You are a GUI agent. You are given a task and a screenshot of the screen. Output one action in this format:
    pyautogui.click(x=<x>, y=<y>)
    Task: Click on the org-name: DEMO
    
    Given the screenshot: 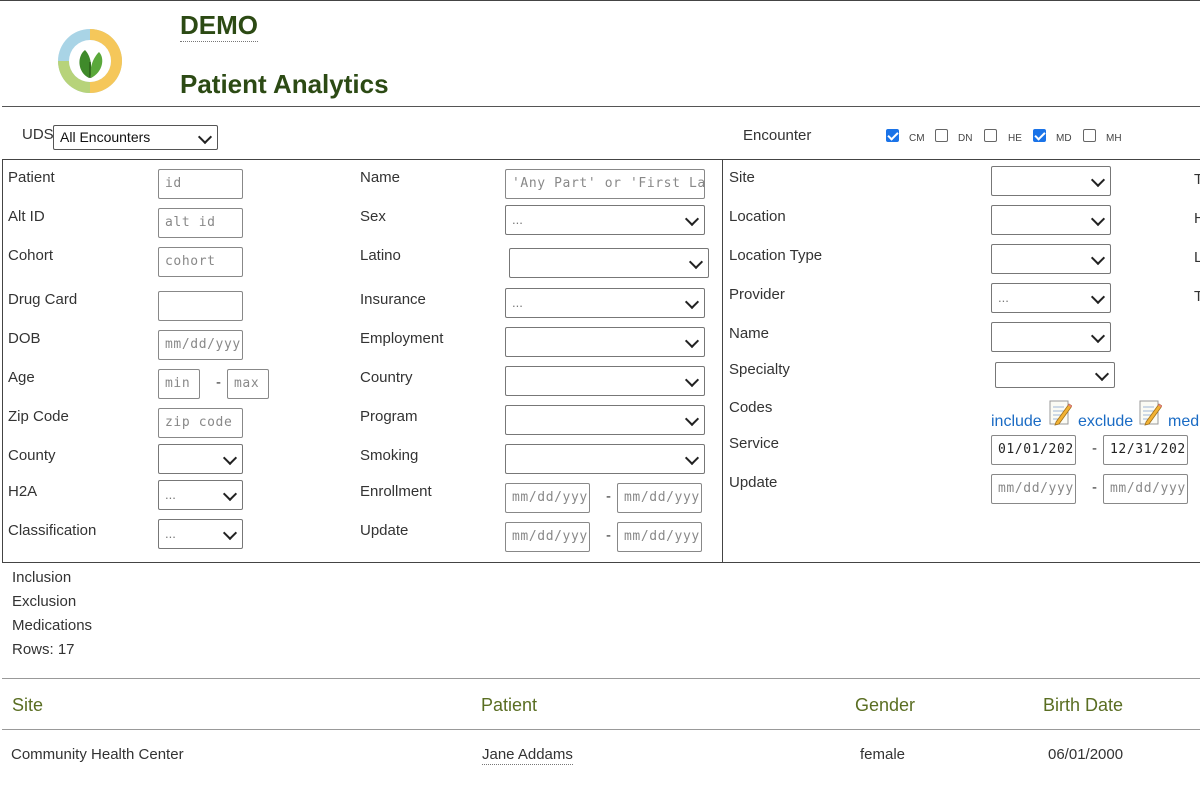 What is the action you would take?
    pyautogui.click(x=219, y=26)
    